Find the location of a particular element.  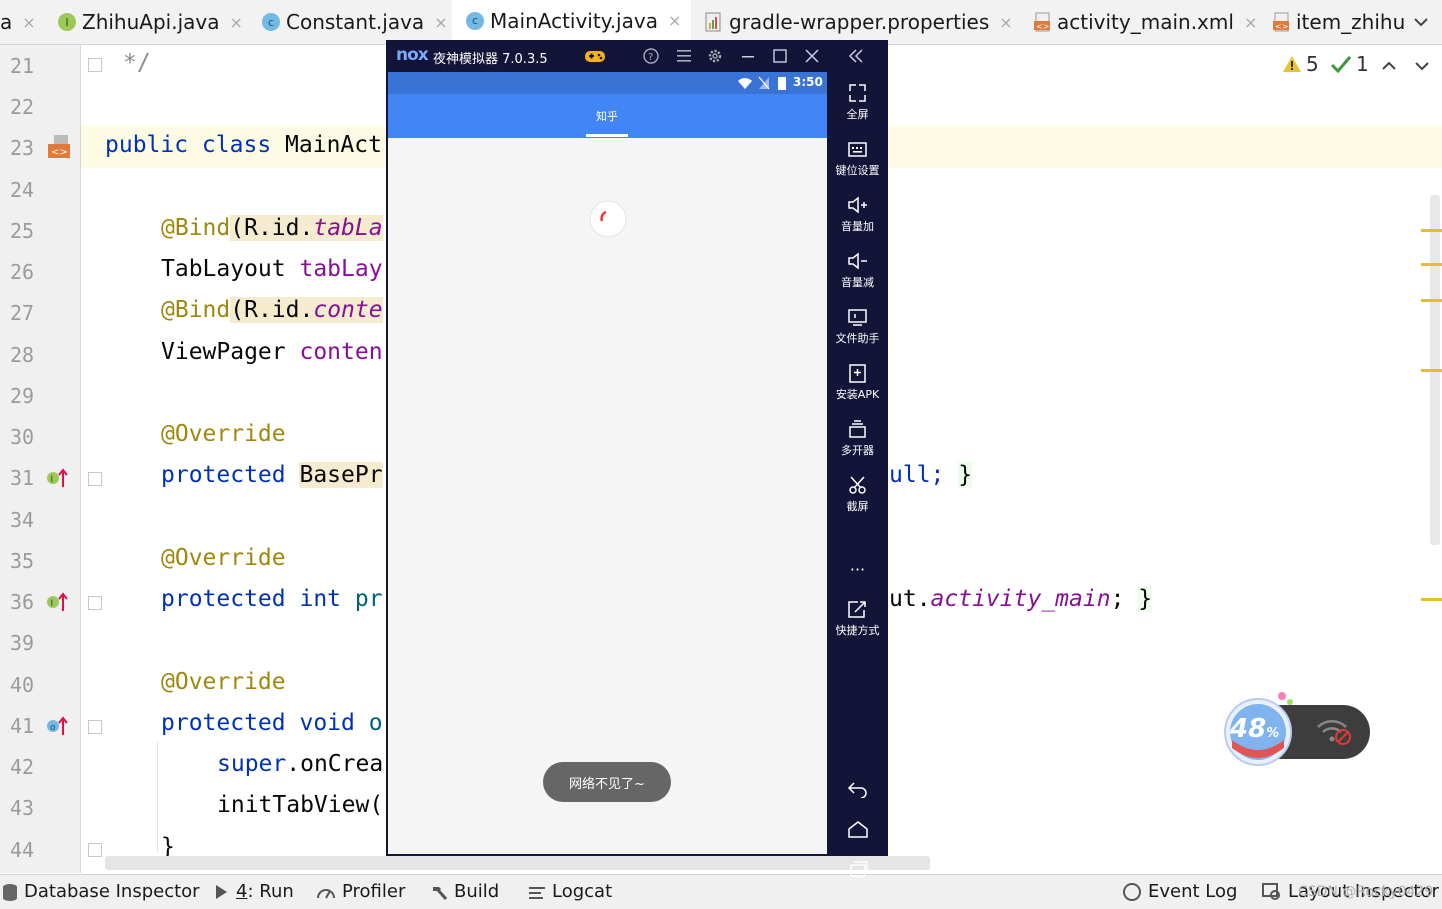

code-line-25: @Bind(R.id.tabLa is located at coordinates (272, 228).